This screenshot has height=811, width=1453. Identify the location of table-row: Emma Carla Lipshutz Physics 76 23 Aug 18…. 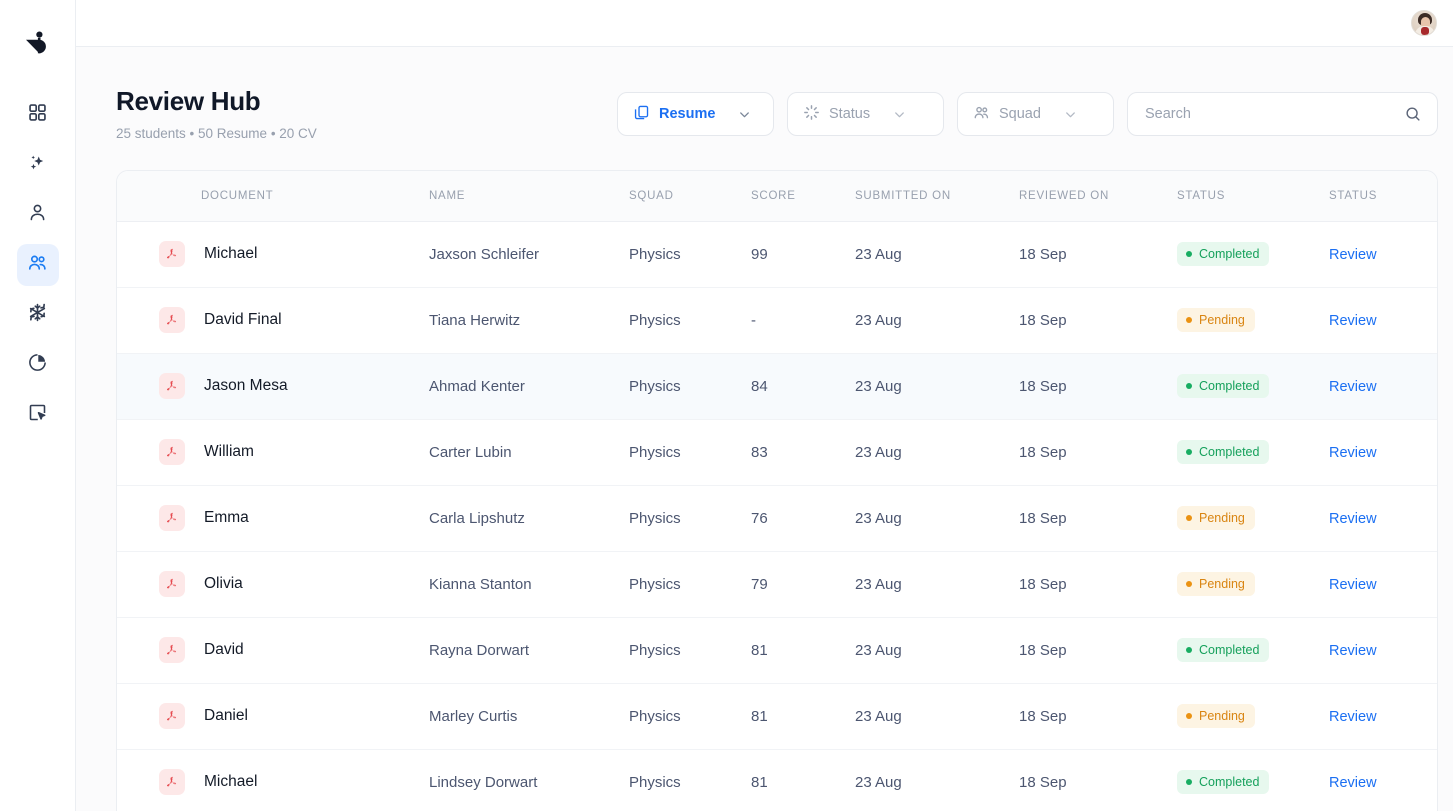
(777, 518).